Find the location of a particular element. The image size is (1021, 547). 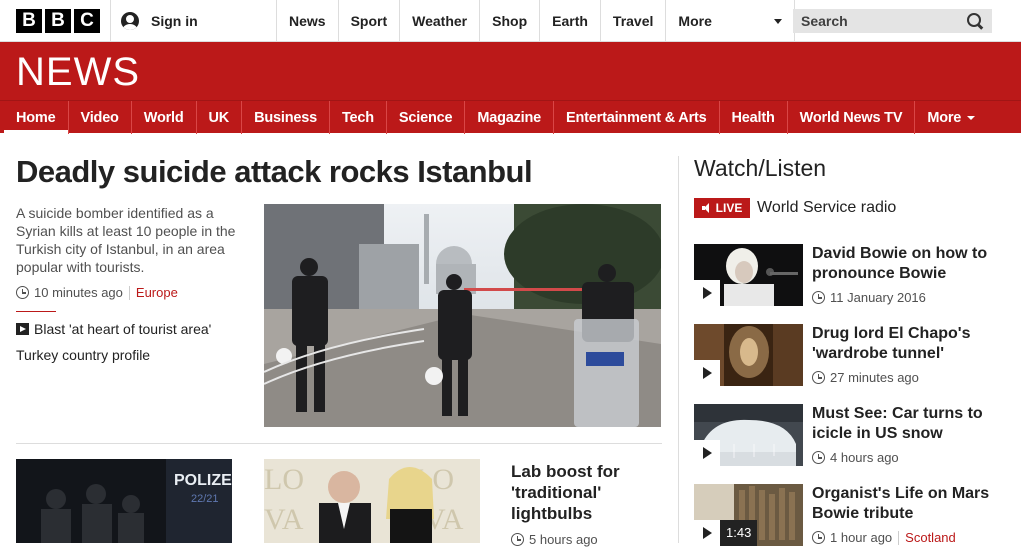

top-nav-more-label: More is located at coordinates (695, 21).